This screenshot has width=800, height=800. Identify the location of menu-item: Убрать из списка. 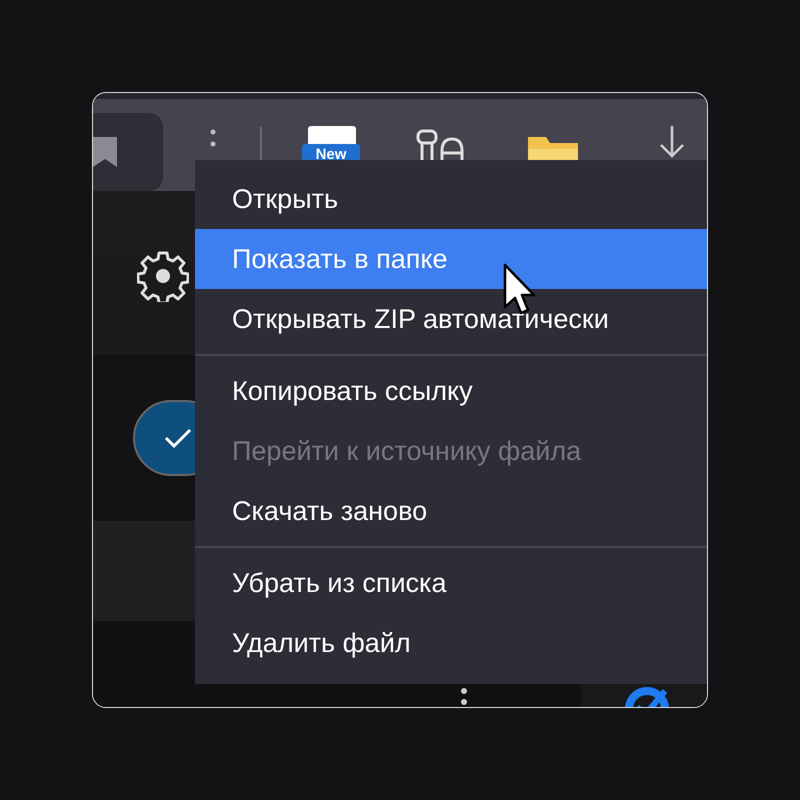
(451, 583).